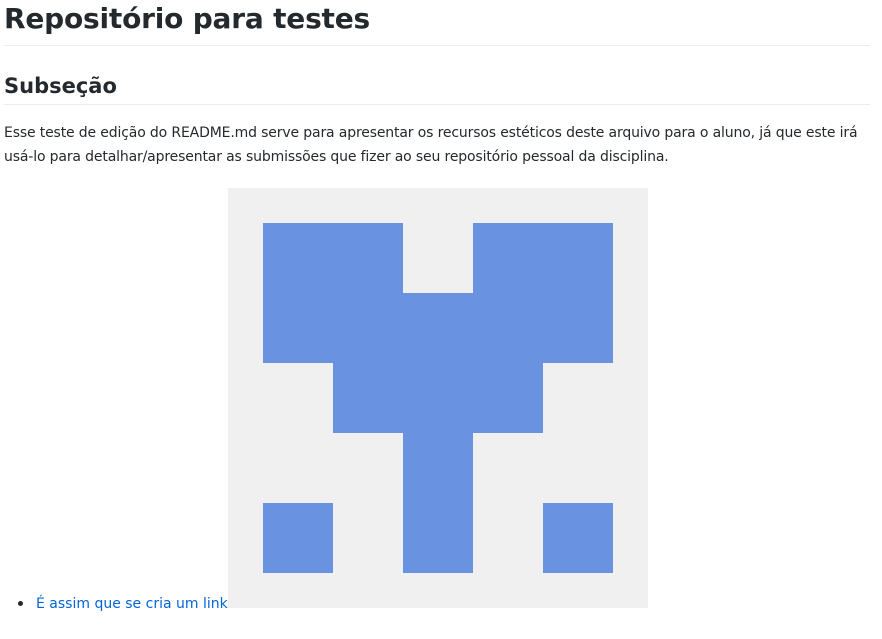  What do you see at coordinates (437, 88) in the screenshot?
I see `subsection-heading: Subseção` at bounding box center [437, 88].